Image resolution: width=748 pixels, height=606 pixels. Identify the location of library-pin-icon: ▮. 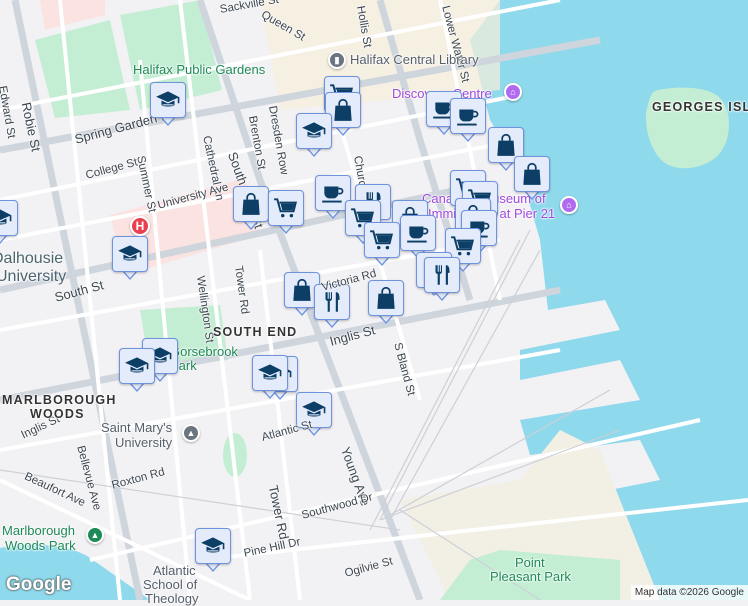
(337, 60).